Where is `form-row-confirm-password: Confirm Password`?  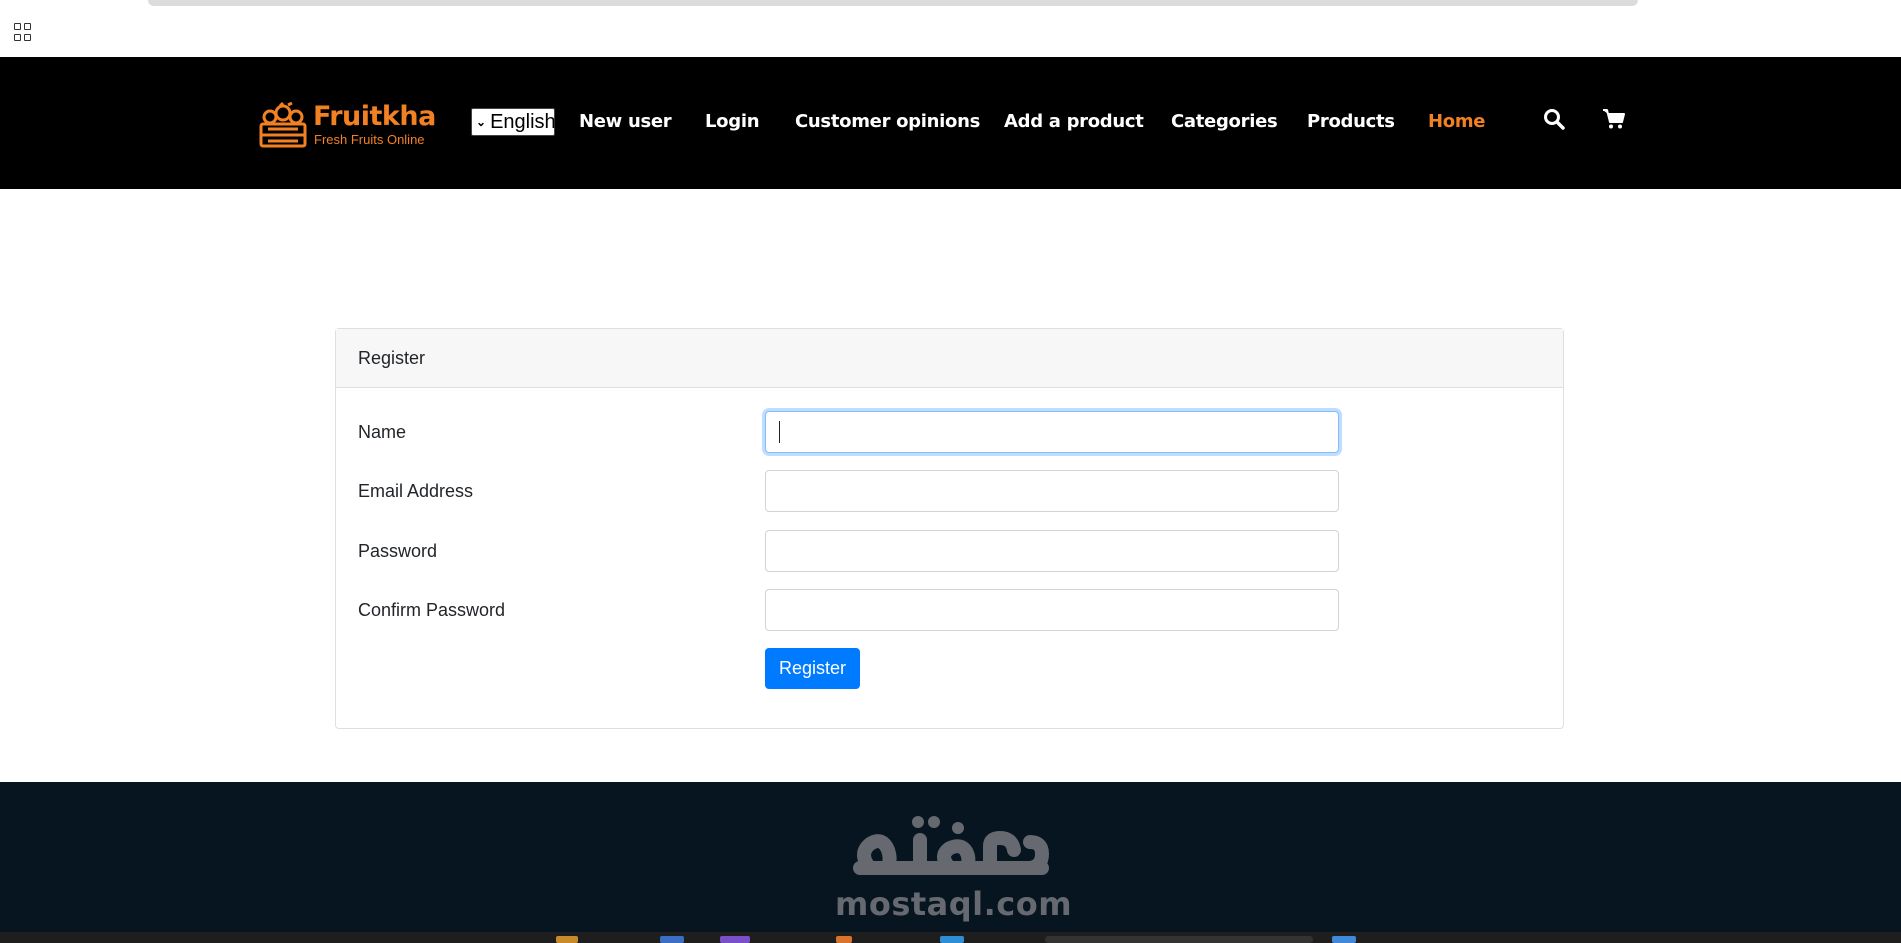
form-row-confirm-password: Confirm Password is located at coordinates (858, 610).